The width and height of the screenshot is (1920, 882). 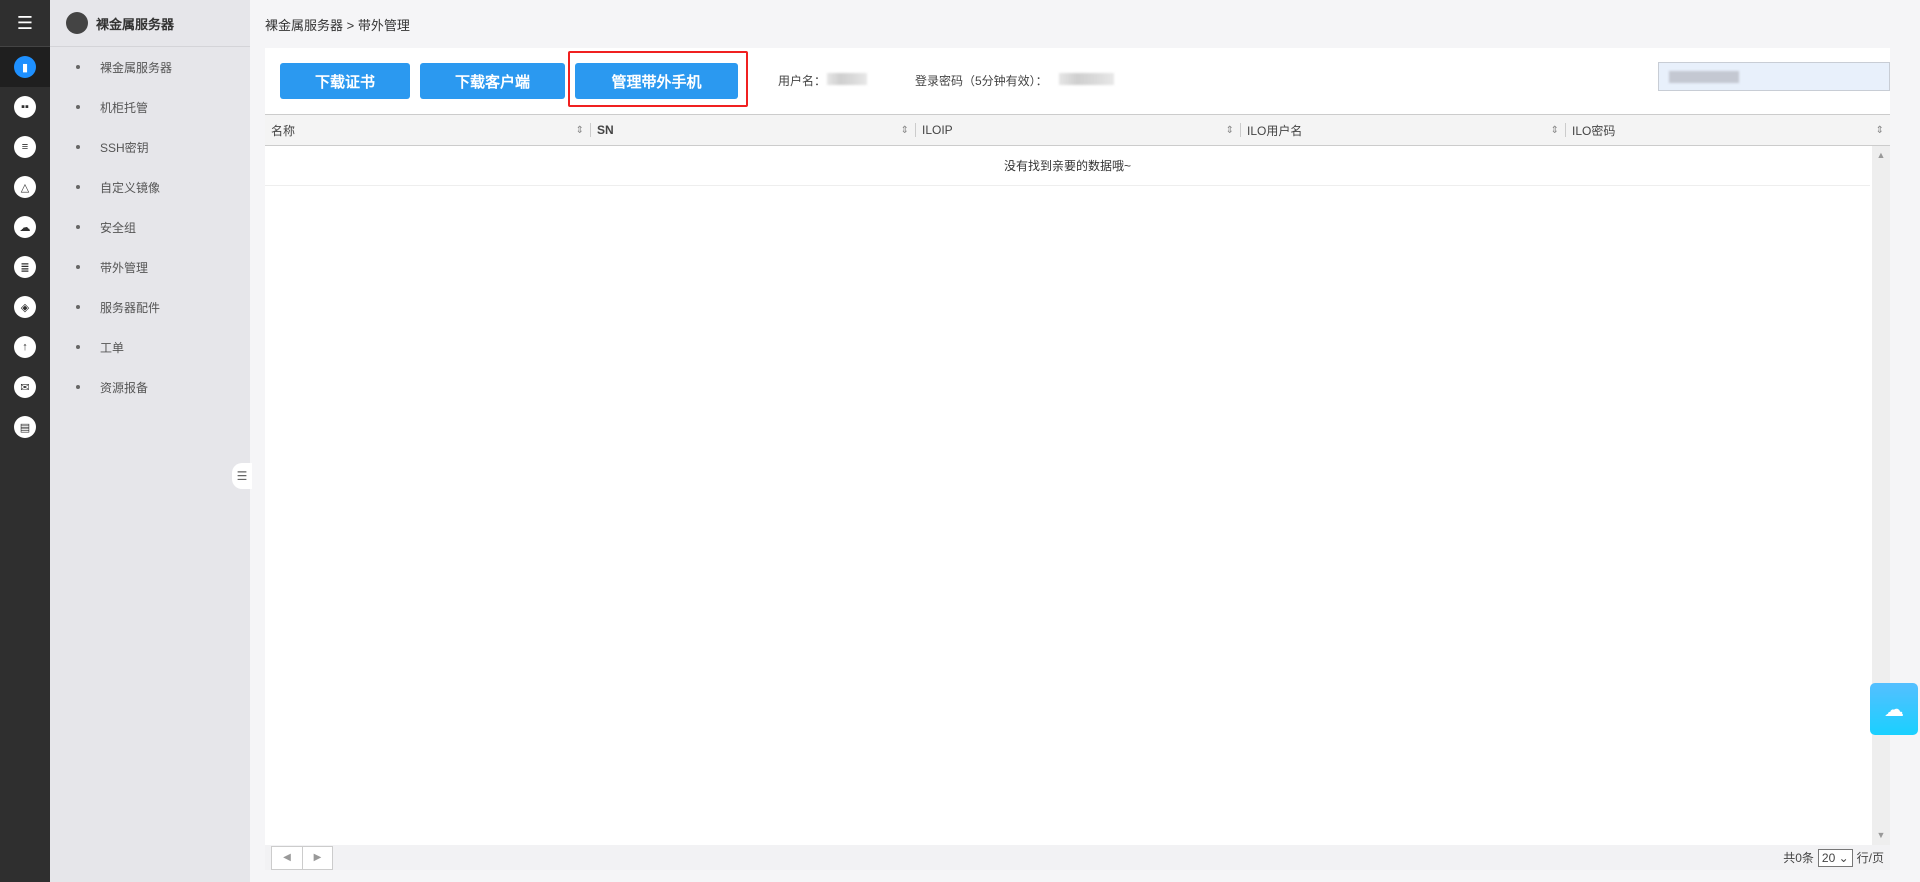 What do you see at coordinates (77, 23) in the screenshot?
I see `server-icon` at bounding box center [77, 23].